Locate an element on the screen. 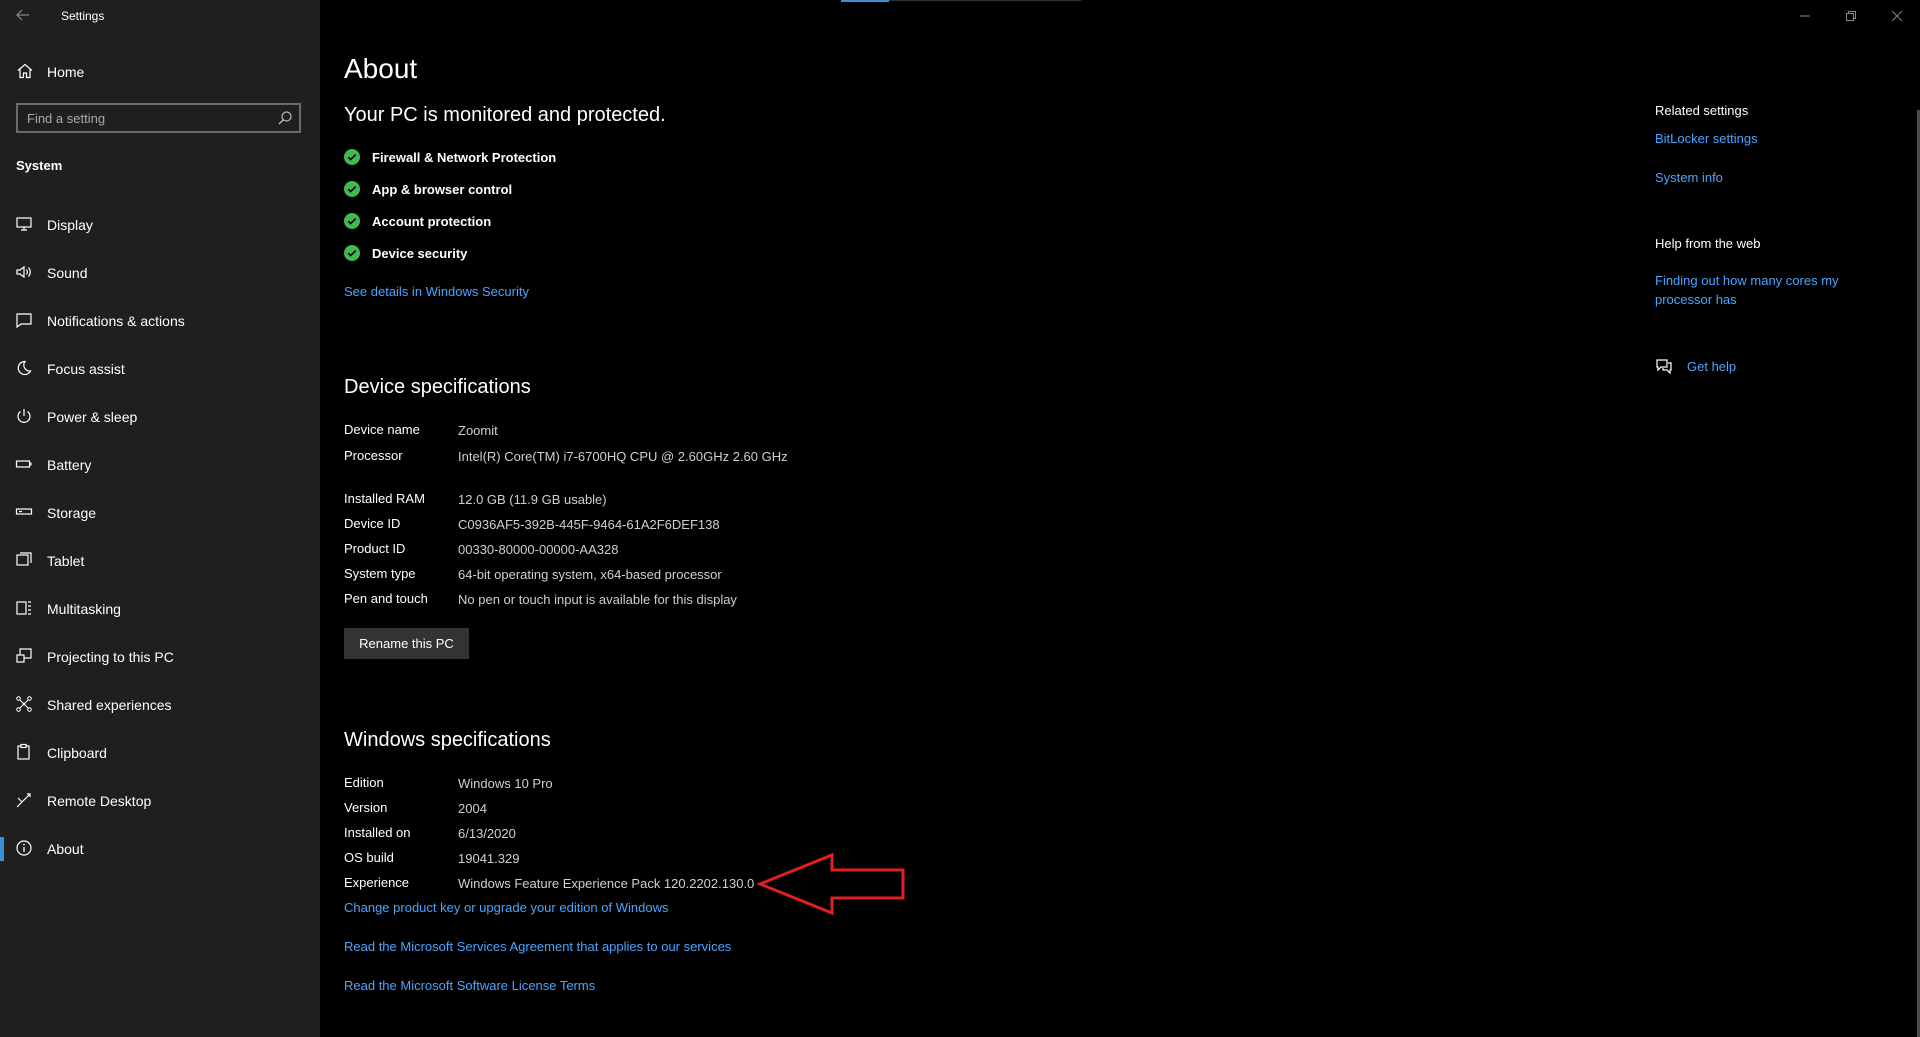 The width and height of the screenshot is (1920, 1037). spec-key: OS build is located at coordinates (369, 857).